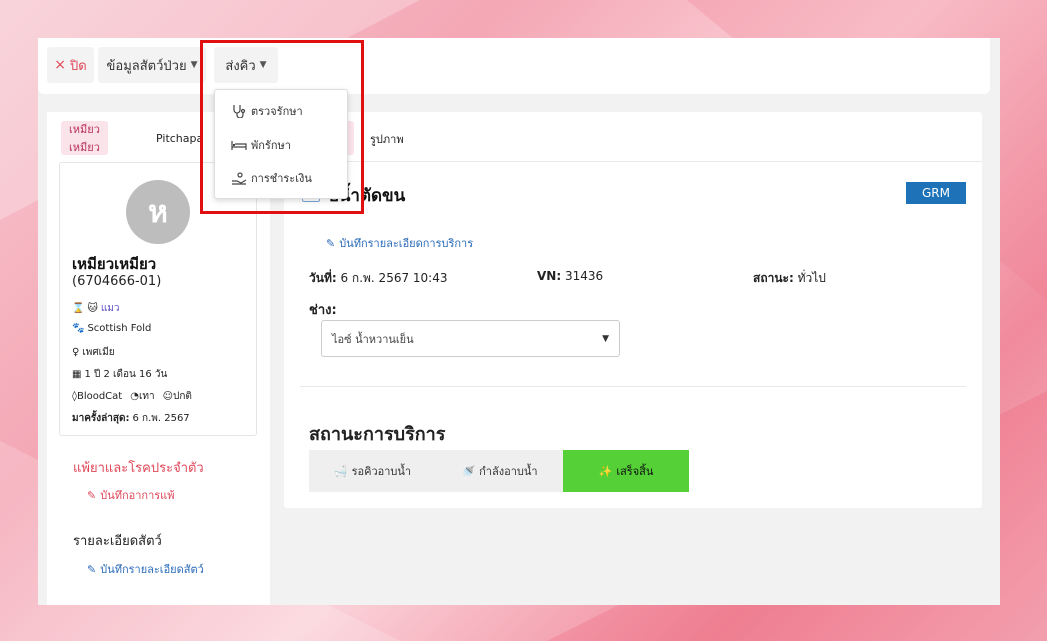 The image size is (1047, 641). Describe the element at coordinates (101, 418) in the screenshot. I see `last-visit-label: มาครั้งล่าสุด:` at that location.